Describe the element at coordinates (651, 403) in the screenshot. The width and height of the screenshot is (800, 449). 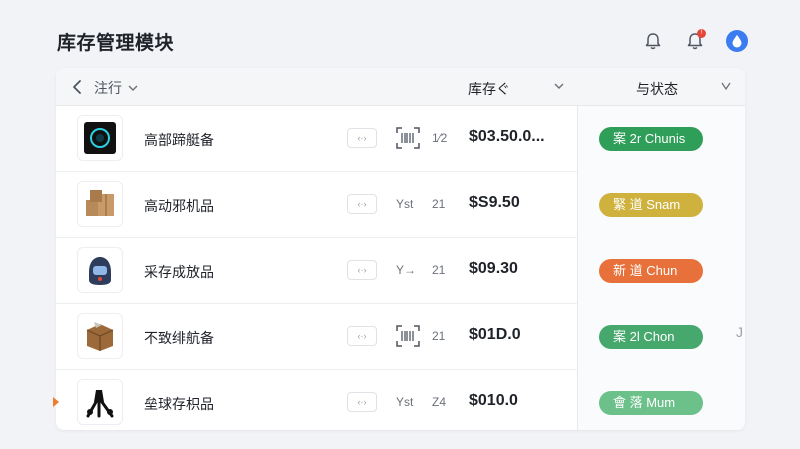
I see `status-badge: 會 落 Mum` at that location.